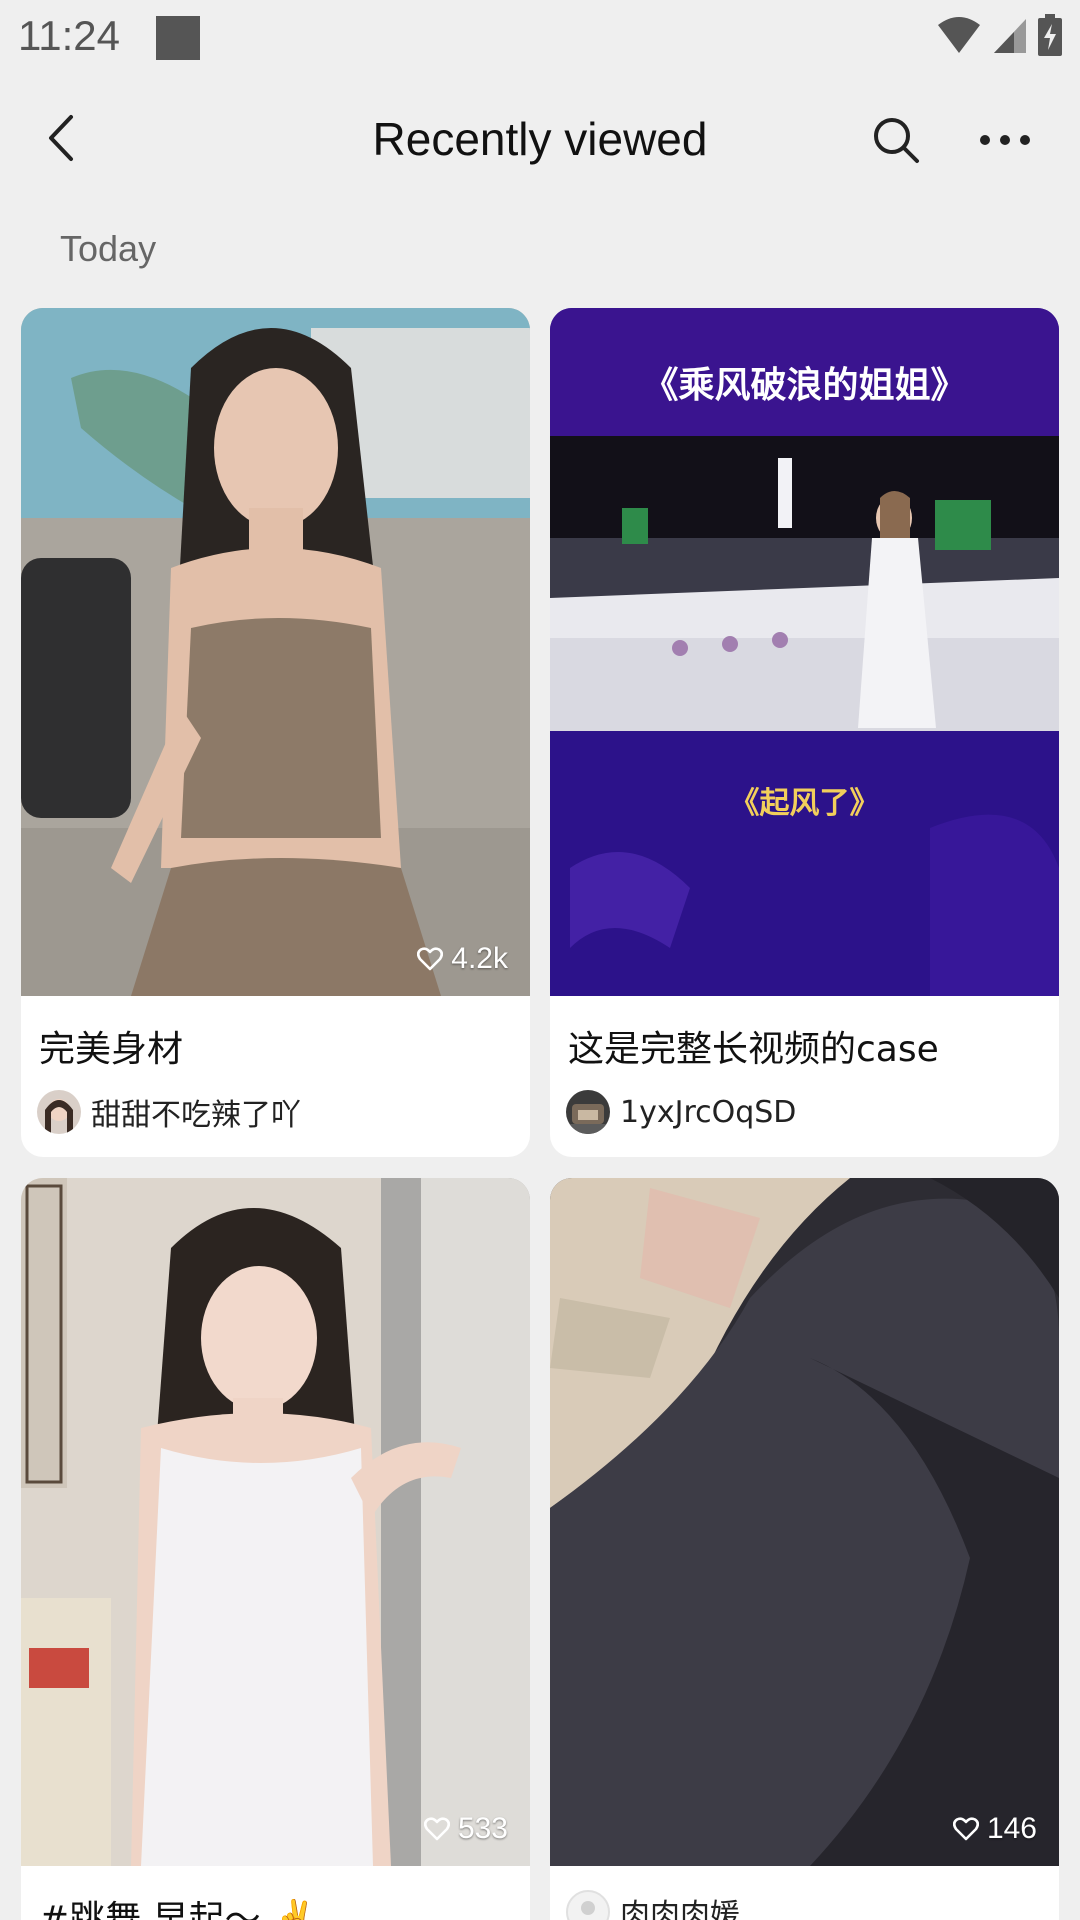 The width and height of the screenshot is (1080, 1920). Describe the element at coordinates (178, 38) in the screenshot. I see `notification-square-icon` at that location.